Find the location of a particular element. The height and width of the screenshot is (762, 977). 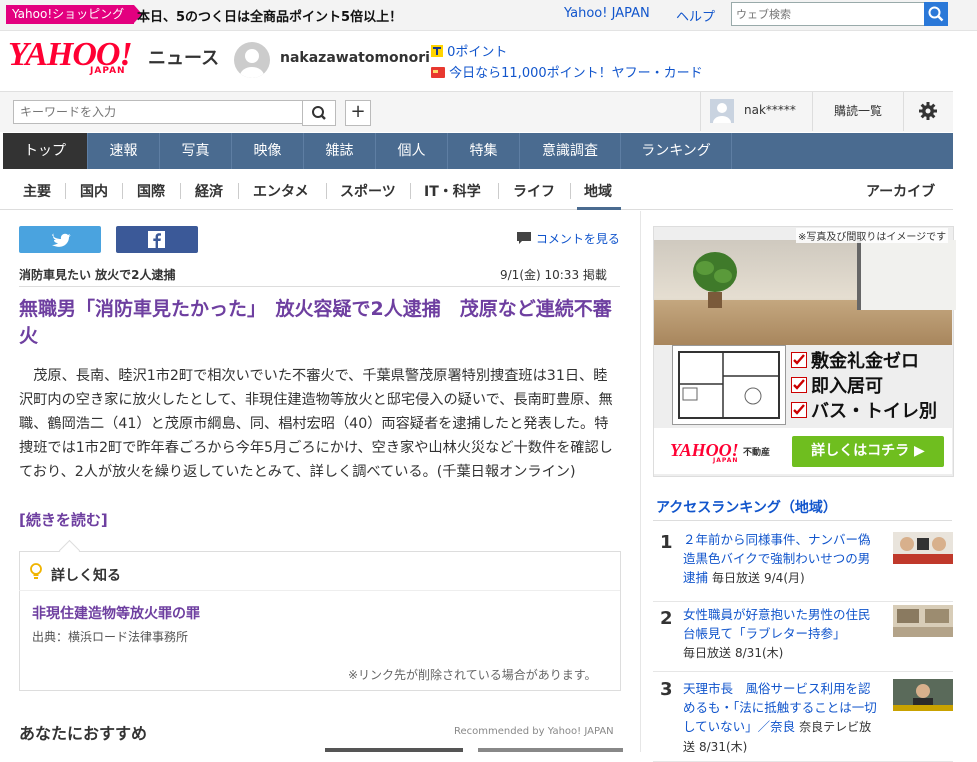

gear-icon is located at coordinates (928, 111).